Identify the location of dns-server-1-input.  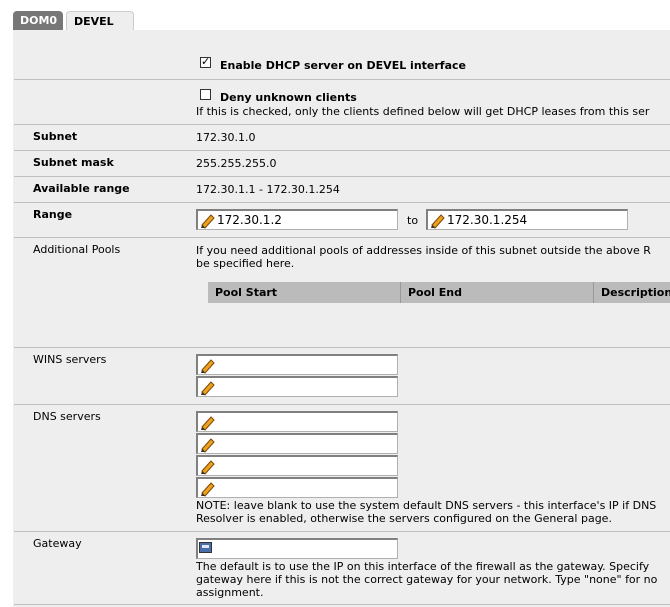
(297, 421).